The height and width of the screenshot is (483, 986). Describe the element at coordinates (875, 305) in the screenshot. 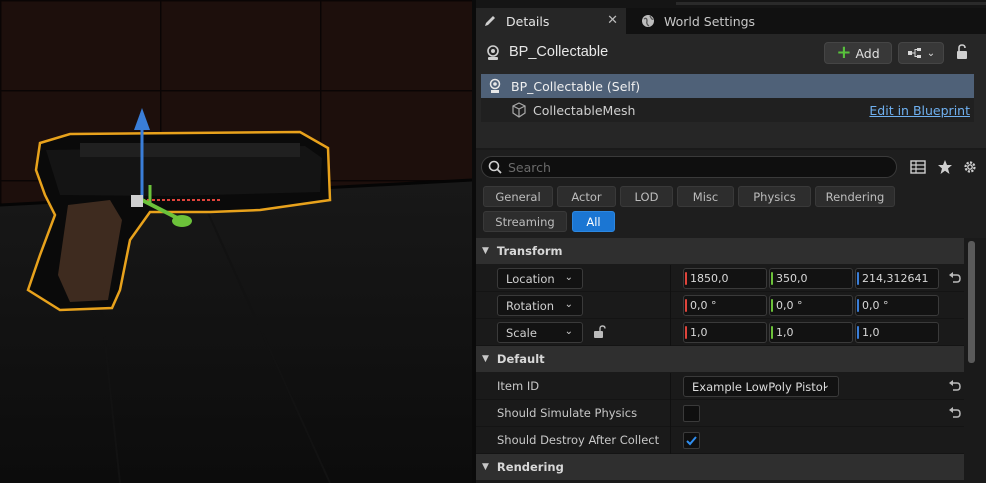

I see `rotation-z-value: 0,0 °` at that location.